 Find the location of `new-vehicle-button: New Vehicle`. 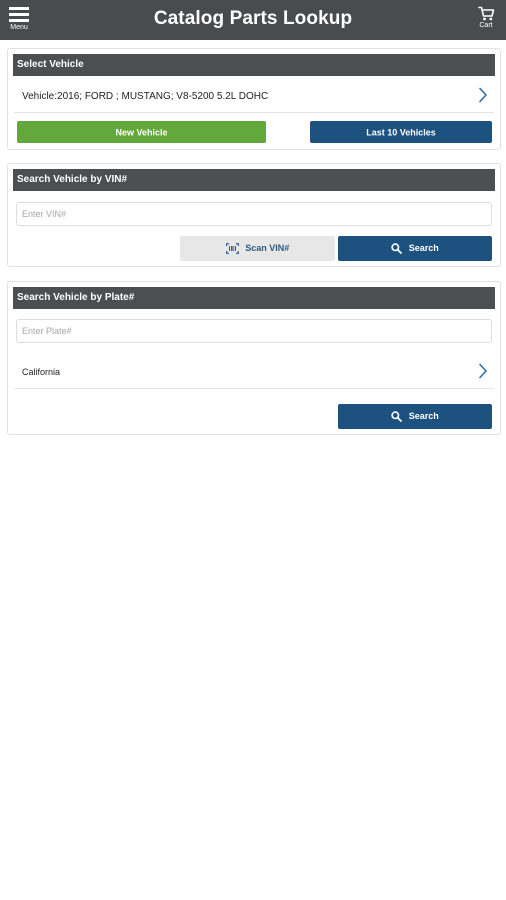

new-vehicle-button: New Vehicle is located at coordinates (141, 132).